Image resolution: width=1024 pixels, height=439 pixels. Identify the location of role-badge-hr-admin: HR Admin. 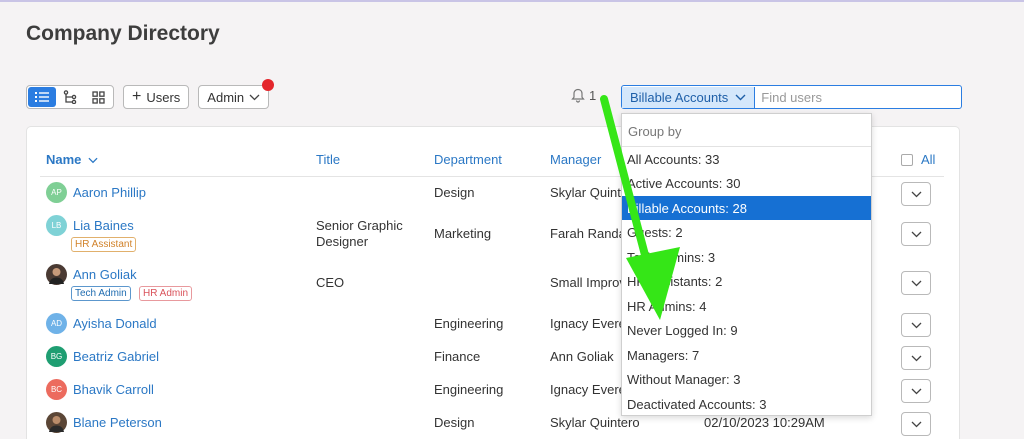
(166, 293).